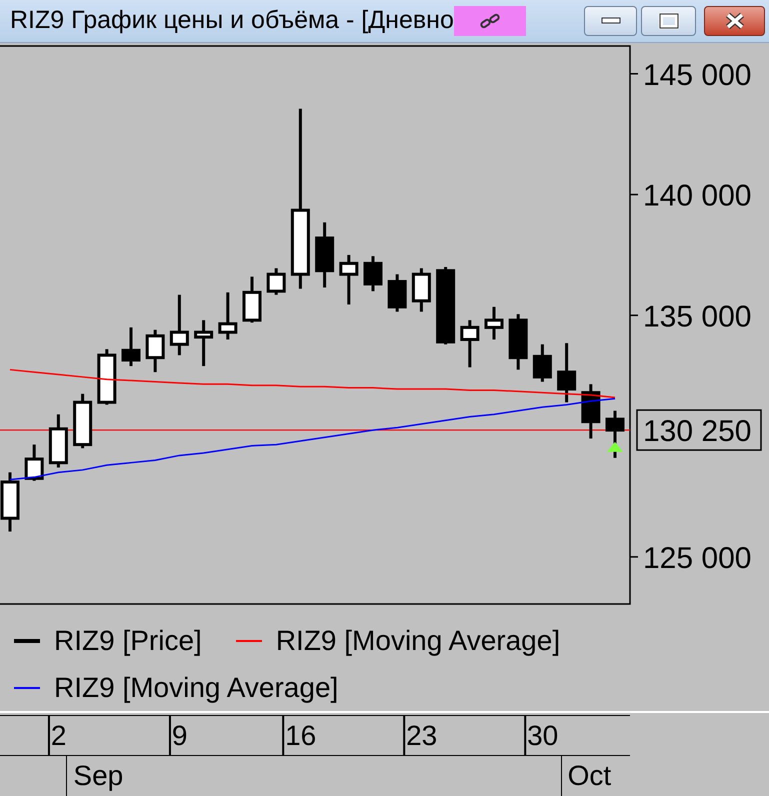 Image resolution: width=769 pixels, height=796 pixels. I want to click on ref-line-label: 130 250, so click(697, 431).